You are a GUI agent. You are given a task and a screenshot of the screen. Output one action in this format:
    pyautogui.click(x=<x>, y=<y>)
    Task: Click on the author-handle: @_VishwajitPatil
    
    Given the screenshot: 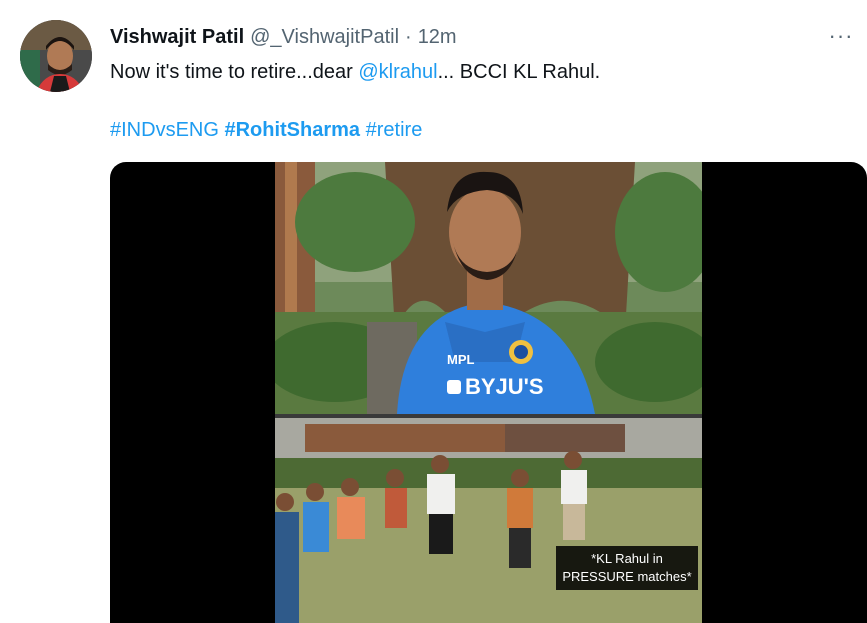 What is the action you would take?
    pyautogui.click(x=324, y=37)
    